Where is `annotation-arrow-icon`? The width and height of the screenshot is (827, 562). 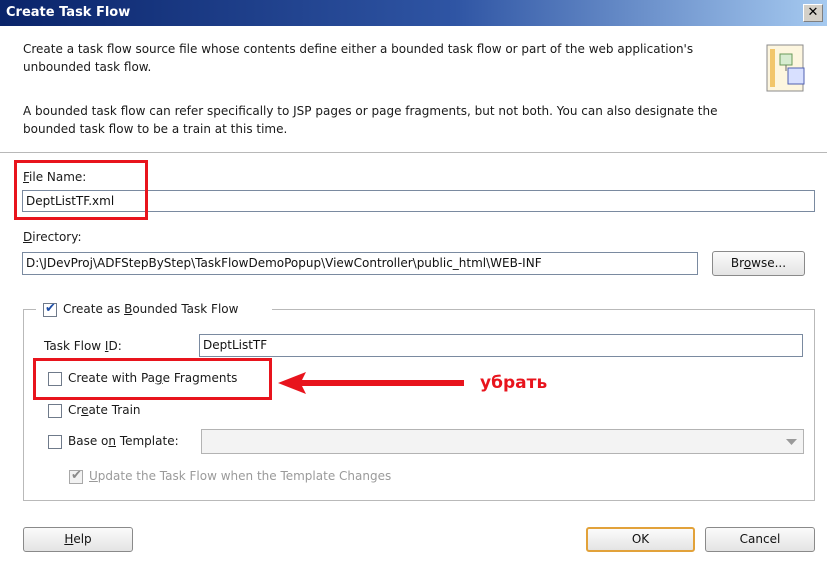 annotation-arrow-icon is located at coordinates (371, 383).